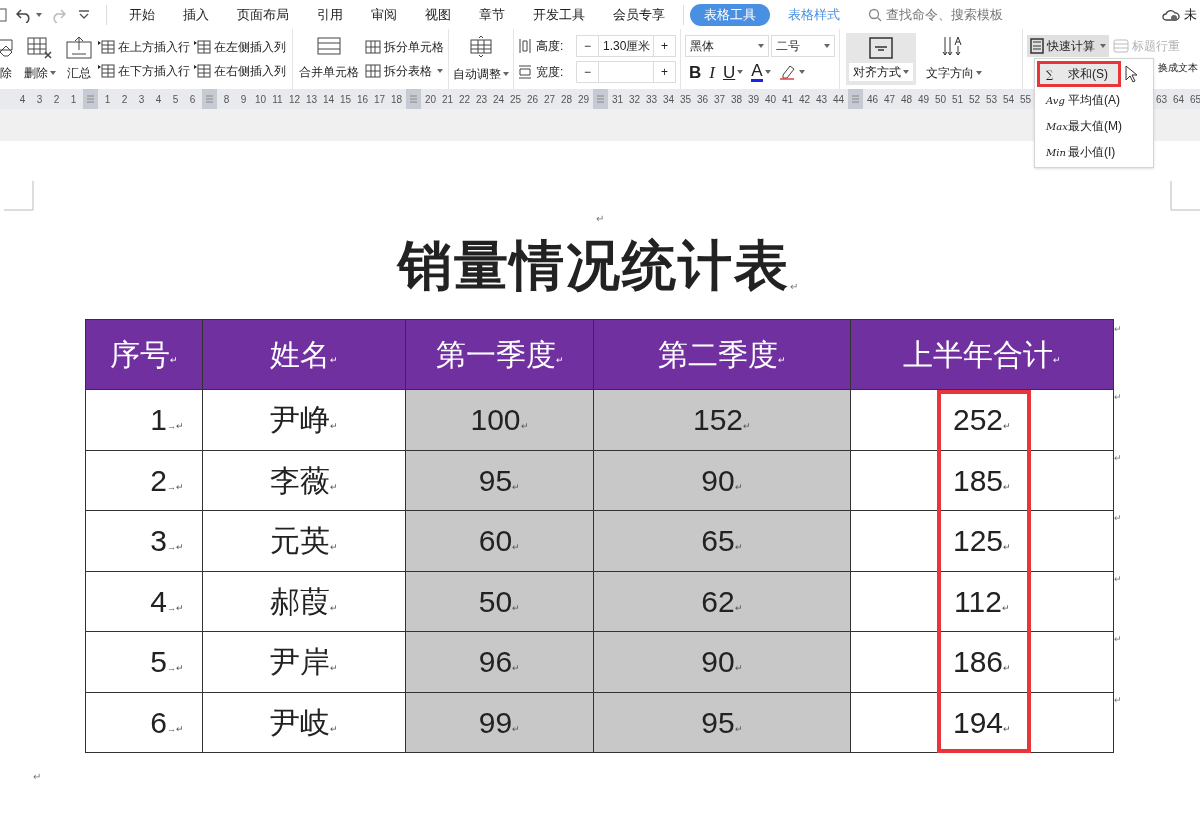 The image size is (1200, 817). What do you see at coordinates (935, 14) in the screenshot?
I see `search-field: 查找命令、搜索模板` at bounding box center [935, 14].